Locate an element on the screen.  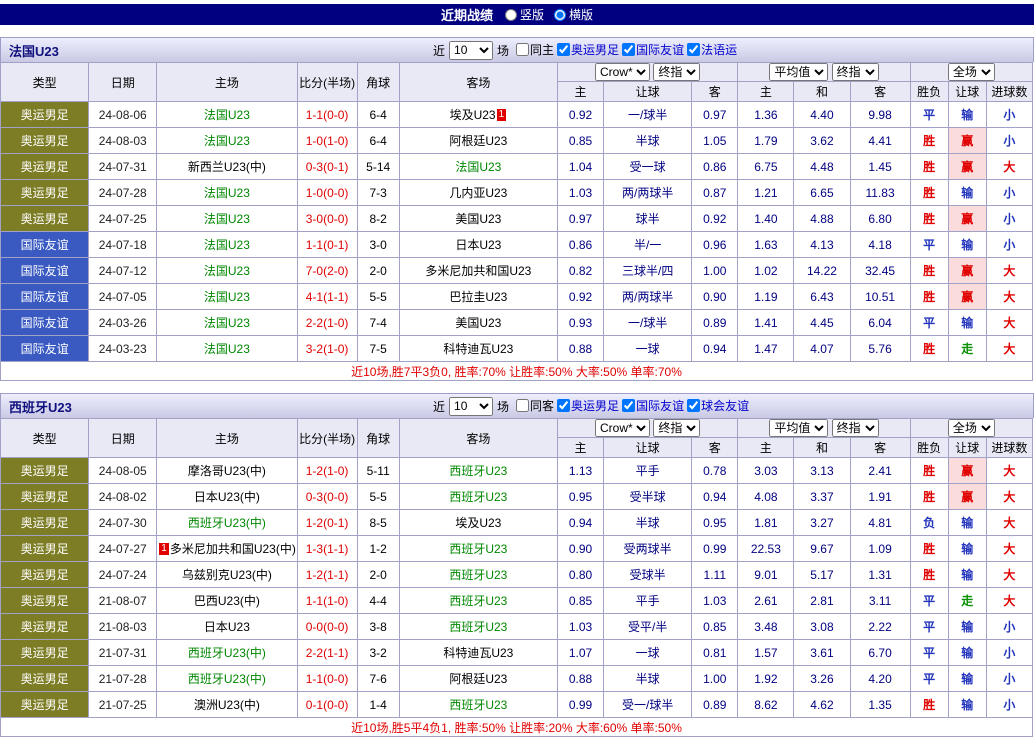
away-team-cell: 科特迪瓦U23 is located at coordinates (478, 348).